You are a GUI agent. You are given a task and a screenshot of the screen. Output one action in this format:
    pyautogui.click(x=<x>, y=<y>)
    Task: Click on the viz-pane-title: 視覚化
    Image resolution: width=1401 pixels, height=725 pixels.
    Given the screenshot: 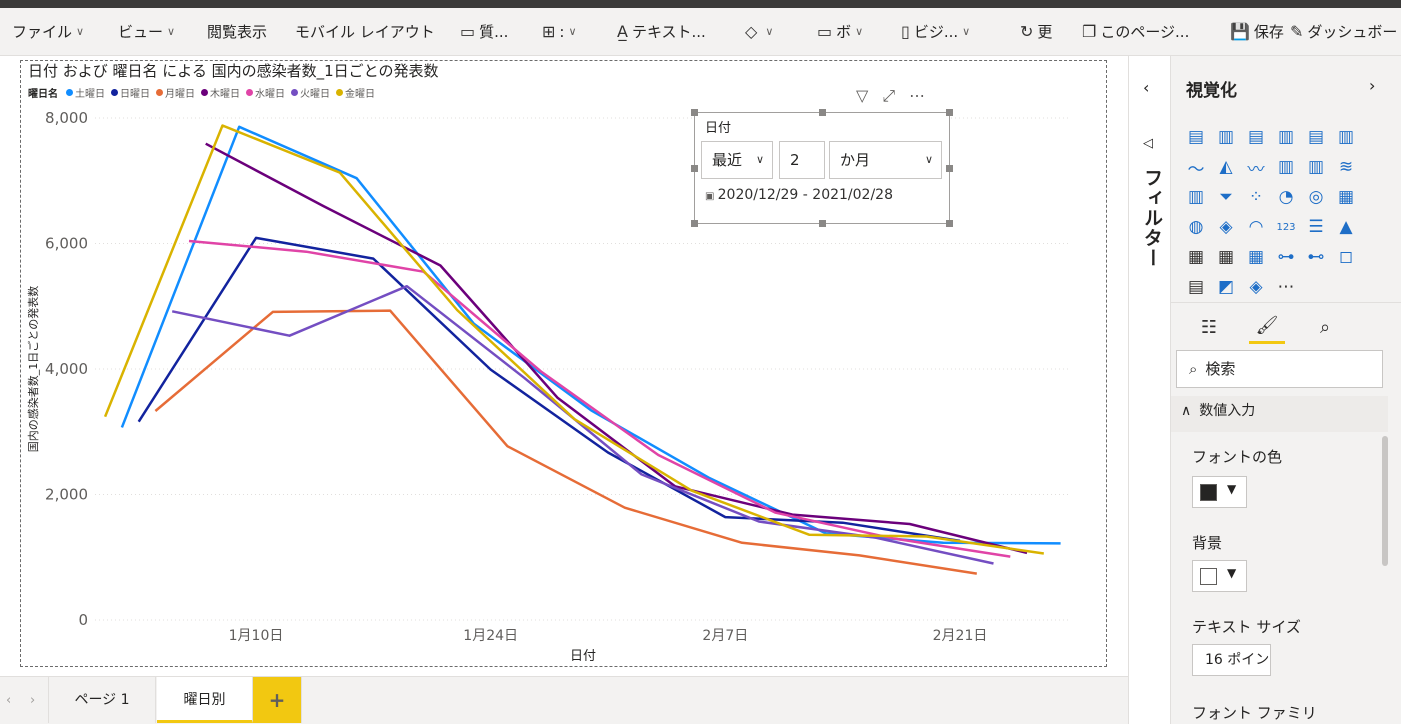 What is the action you would take?
    pyautogui.click(x=1211, y=91)
    